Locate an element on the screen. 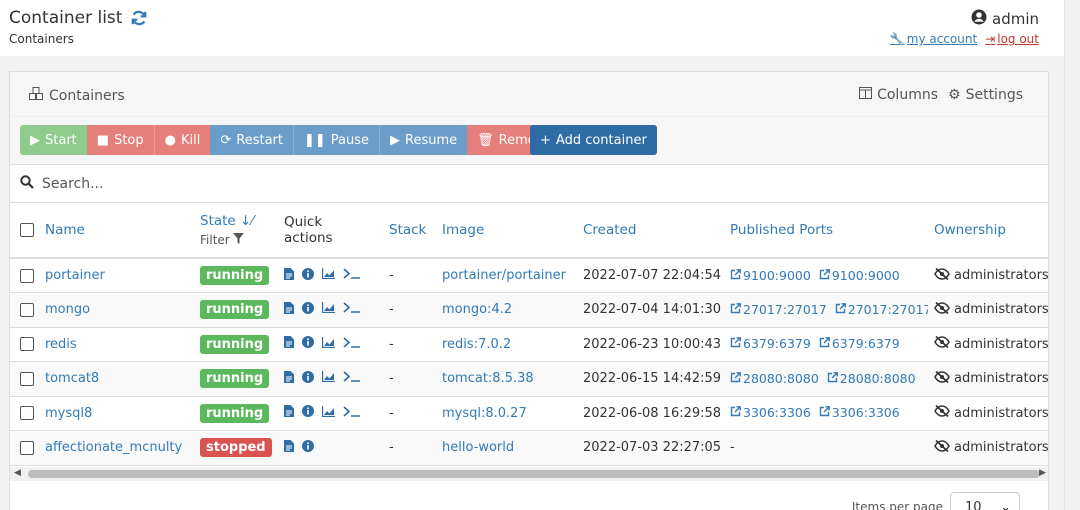 The image size is (1080, 510). external-link-icon is located at coordinates (840, 309).